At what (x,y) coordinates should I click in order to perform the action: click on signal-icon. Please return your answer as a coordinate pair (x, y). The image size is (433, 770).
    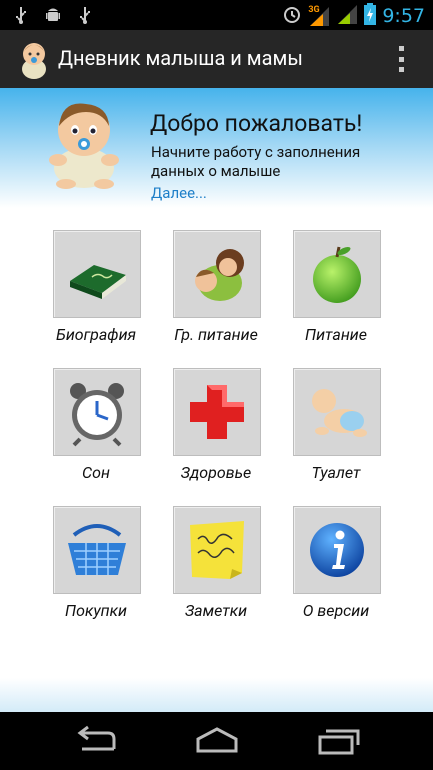
    Looking at the image, I should click on (347, 16).